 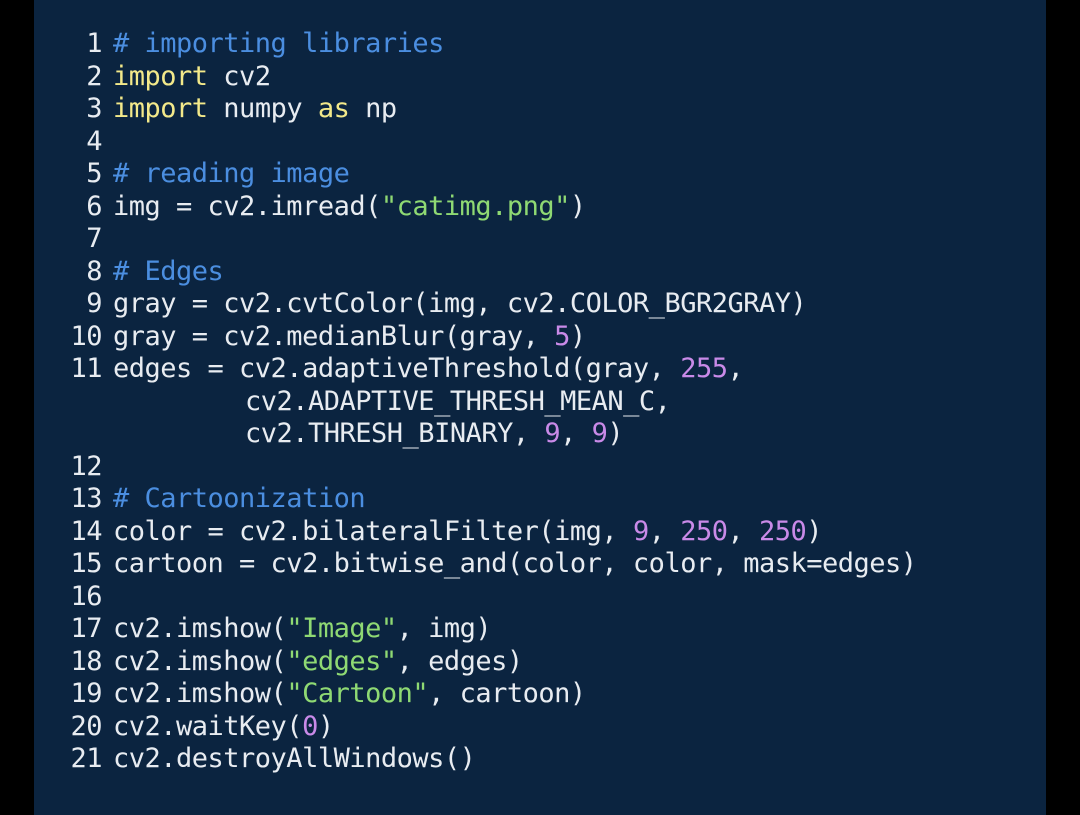 I want to click on code-line-21: 21 cv2.destroyAllWindows(), so click(x=492, y=759).